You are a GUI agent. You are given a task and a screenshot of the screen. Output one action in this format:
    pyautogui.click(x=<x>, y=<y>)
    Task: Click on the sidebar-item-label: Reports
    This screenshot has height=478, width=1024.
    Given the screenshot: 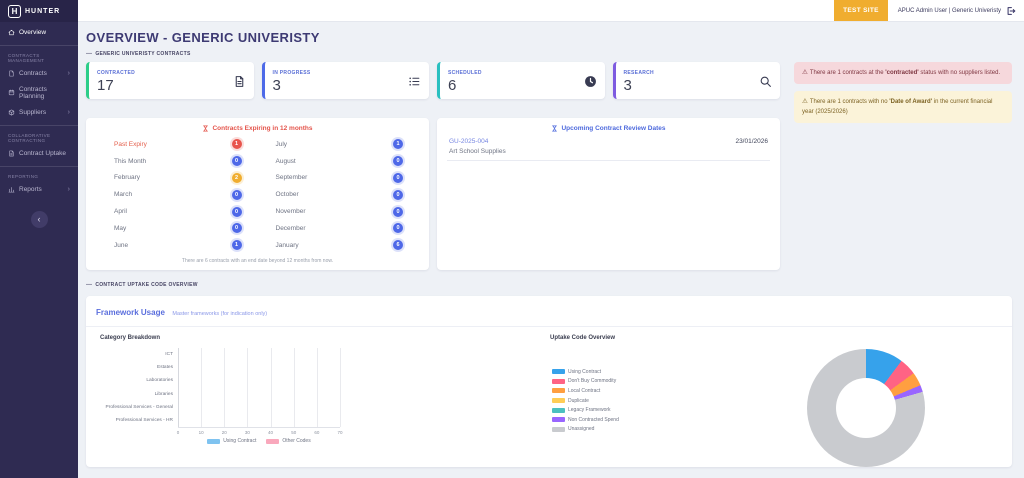 What is the action you would take?
    pyautogui.click(x=30, y=189)
    